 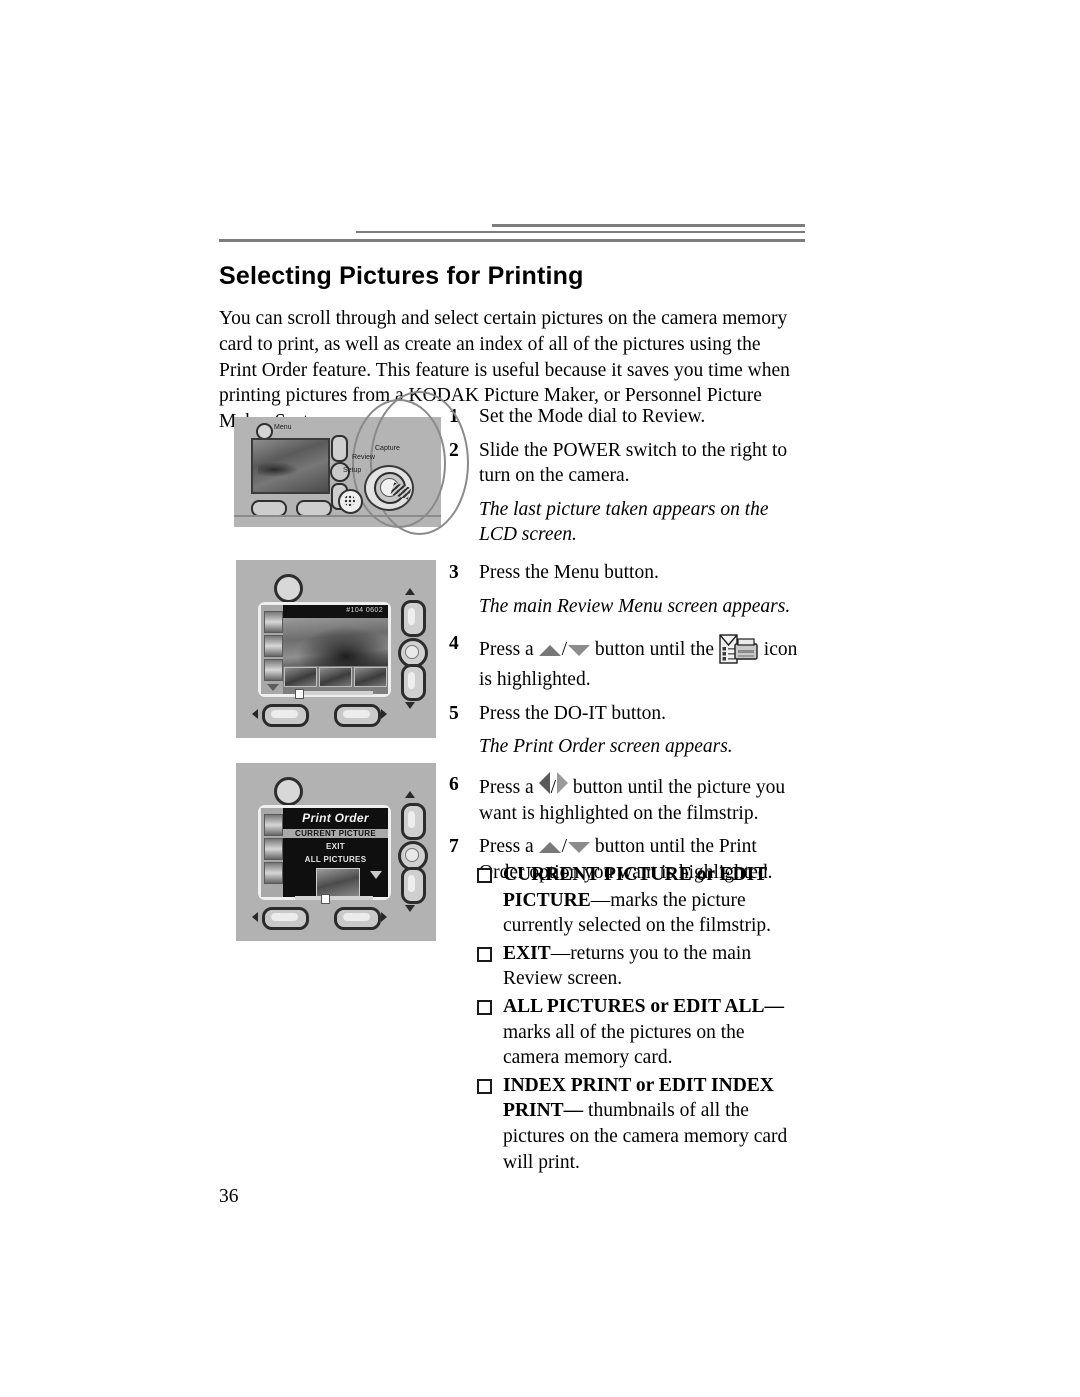 I want to click on camera-baseline, so click(x=337, y=516).